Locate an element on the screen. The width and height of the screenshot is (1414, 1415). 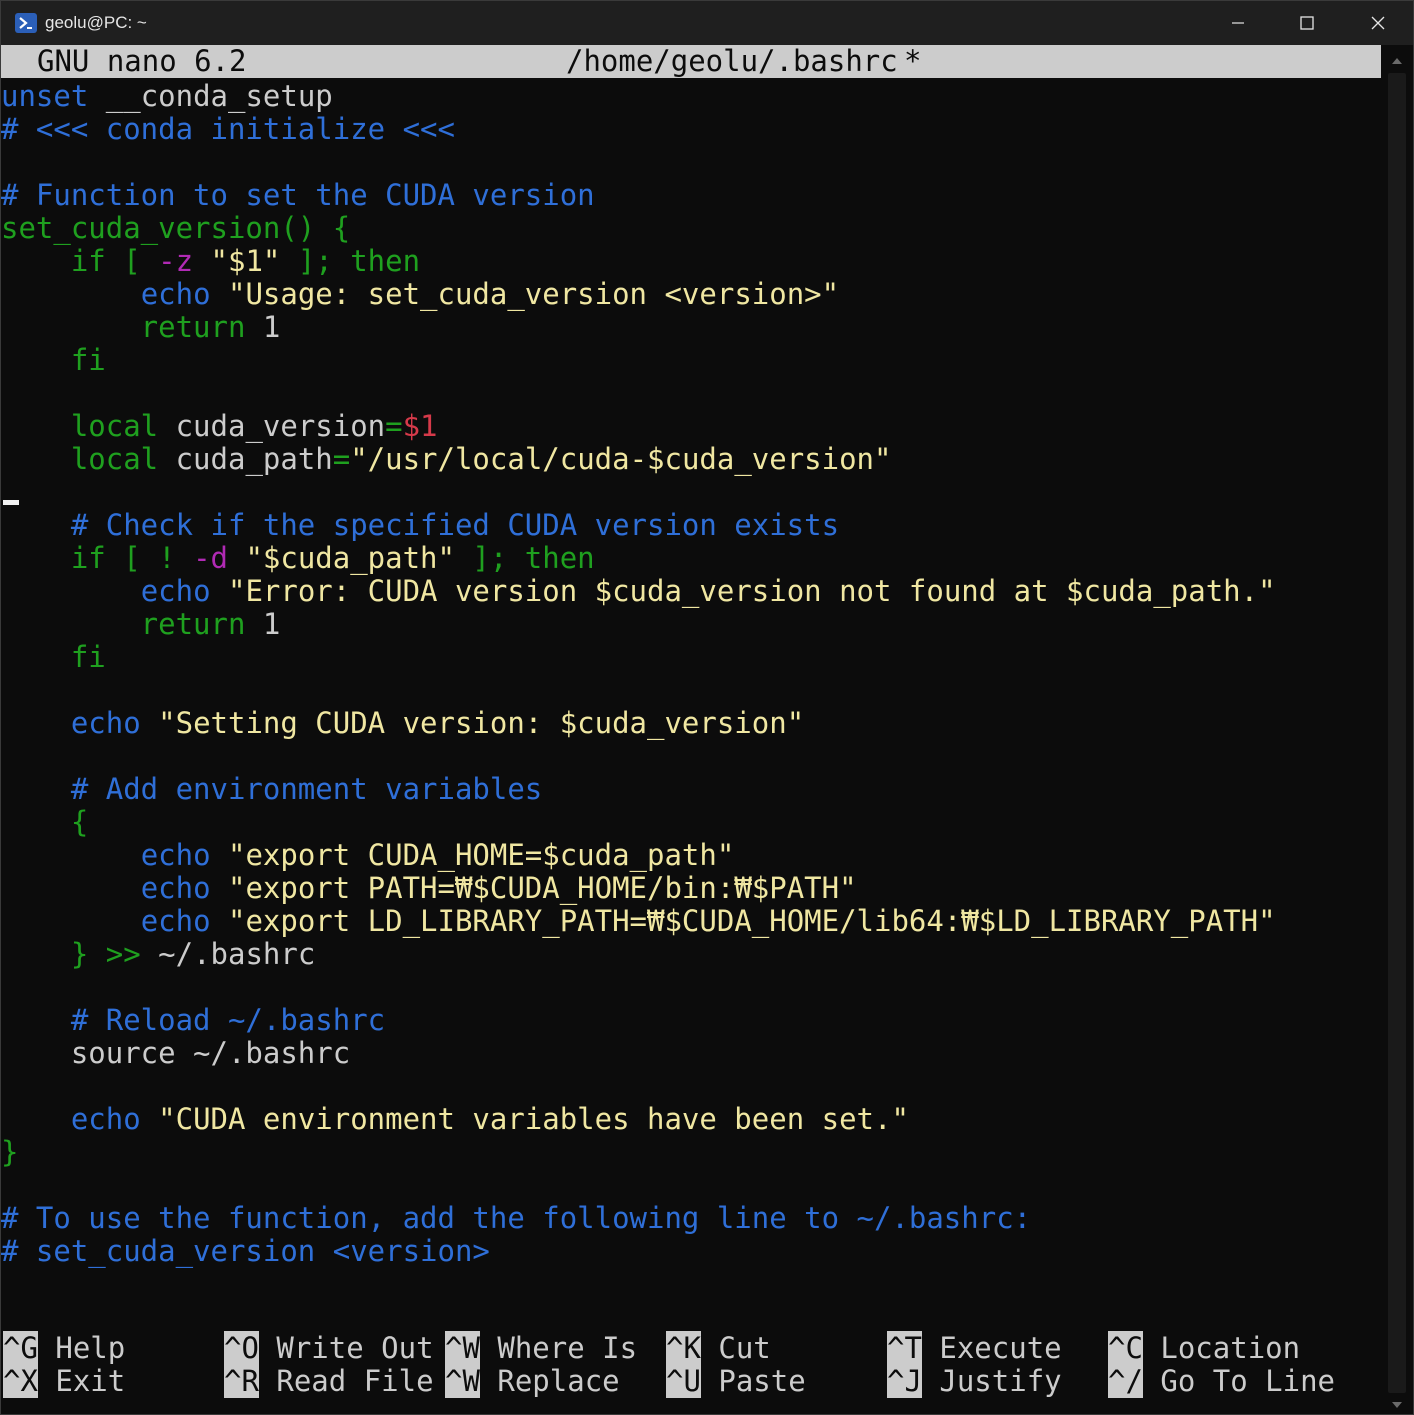
code-line: # Function to set the CUDA version is located at coordinates (691, 195).